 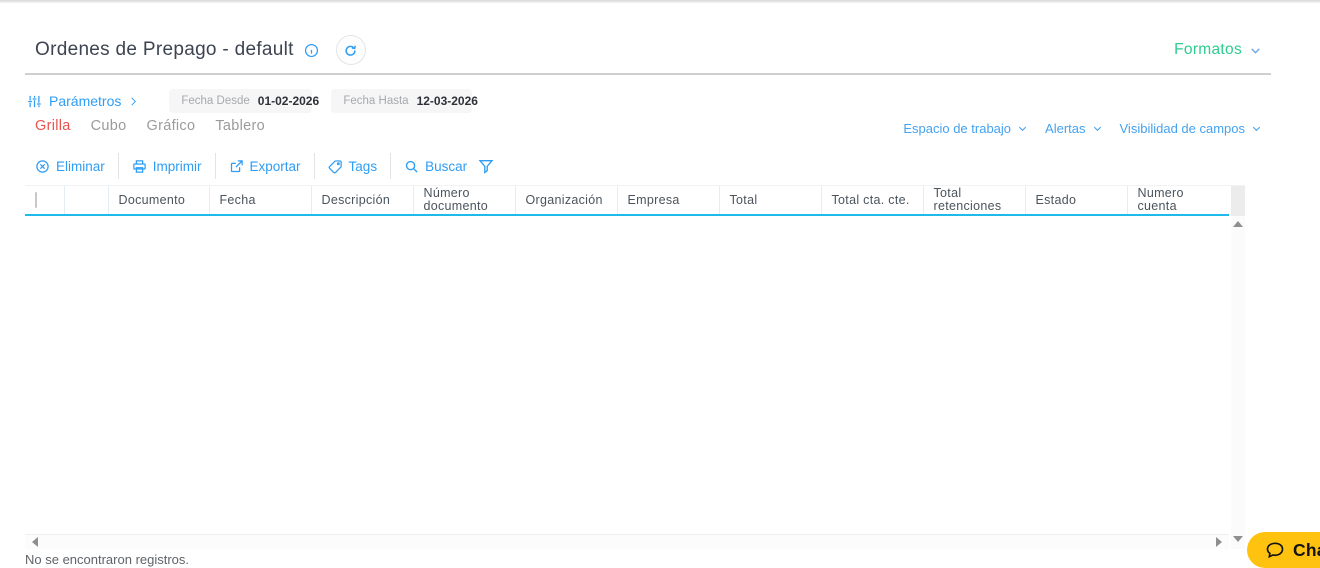 What do you see at coordinates (1076, 201) in the screenshot?
I see `column-header-estado: Estado` at bounding box center [1076, 201].